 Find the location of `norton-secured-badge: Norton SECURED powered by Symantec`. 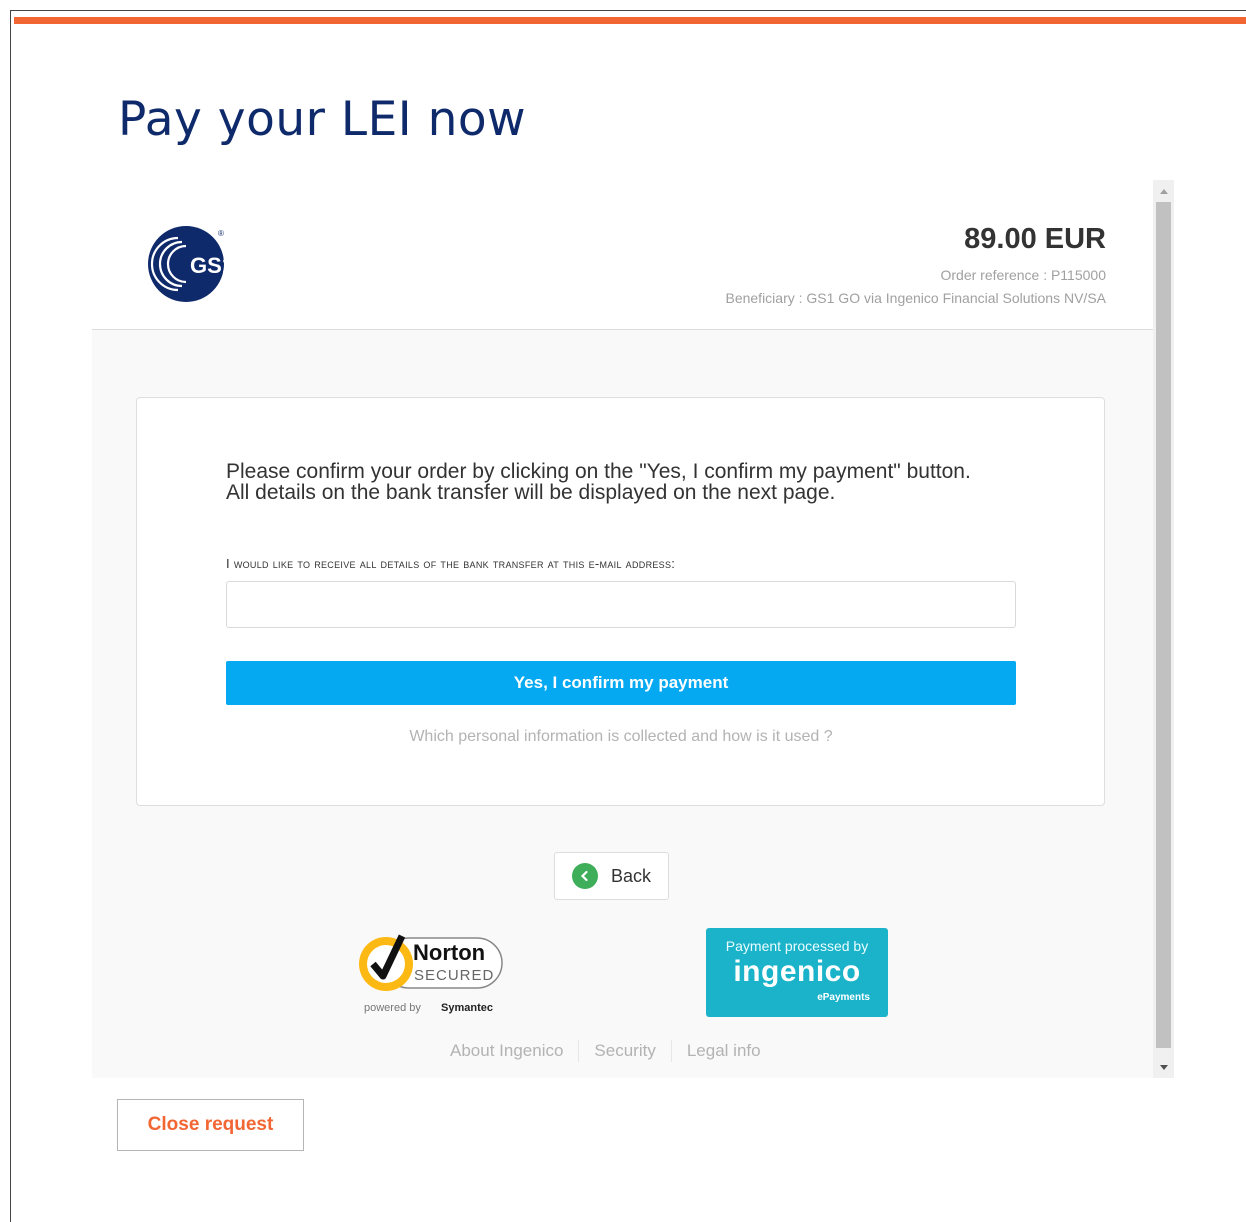

norton-secured-badge: Norton SECURED powered by Symantec is located at coordinates (431, 974).